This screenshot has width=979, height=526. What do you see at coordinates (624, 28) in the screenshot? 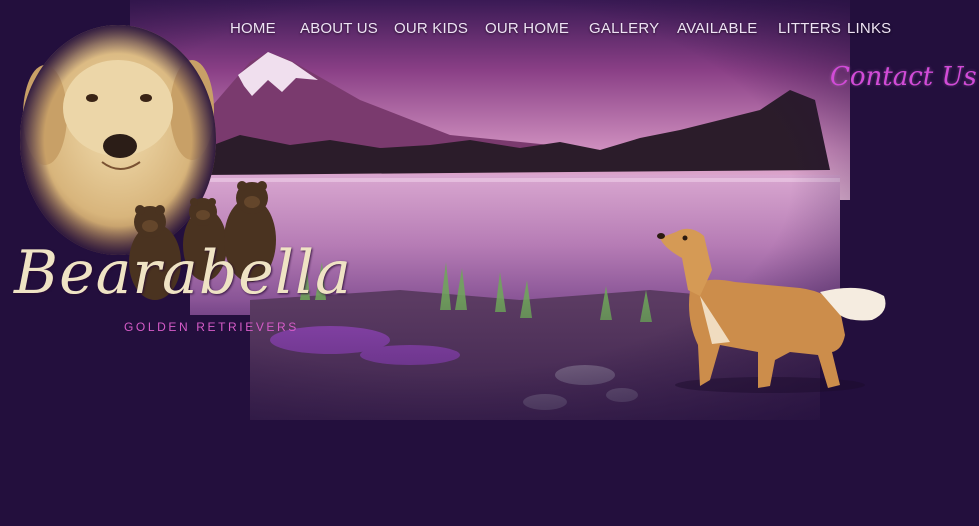
I see `nav-gallery: GALLERY` at bounding box center [624, 28].